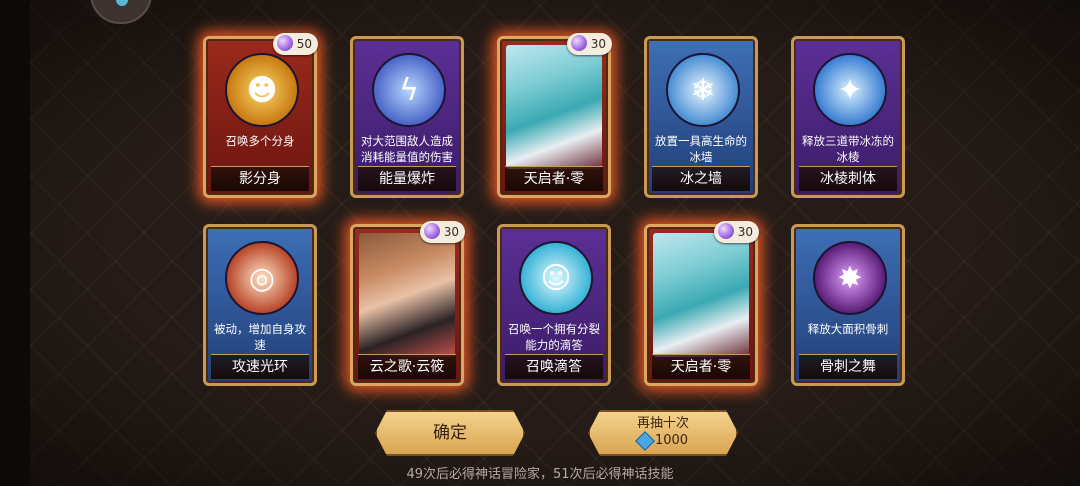  What do you see at coordinates (662, 423) in the screenshot?
I see `redraw-label: 再抽十次` at bounding box center [662, 423].